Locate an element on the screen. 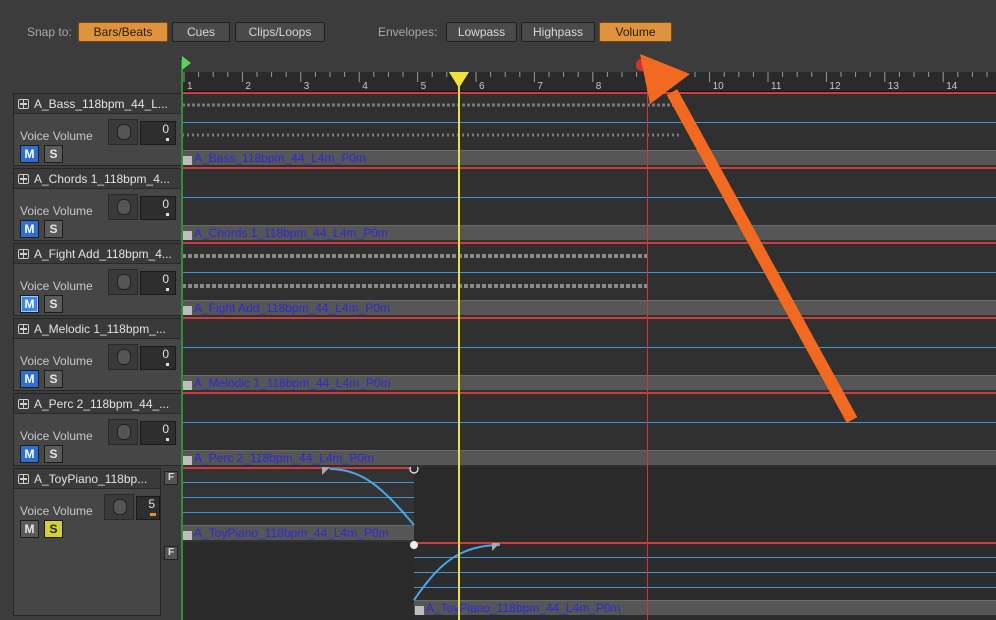 Image resolution: width=996 pixels, height=620 pixels. ruler-bar-label: 7 is located at coordinates (540, 86).